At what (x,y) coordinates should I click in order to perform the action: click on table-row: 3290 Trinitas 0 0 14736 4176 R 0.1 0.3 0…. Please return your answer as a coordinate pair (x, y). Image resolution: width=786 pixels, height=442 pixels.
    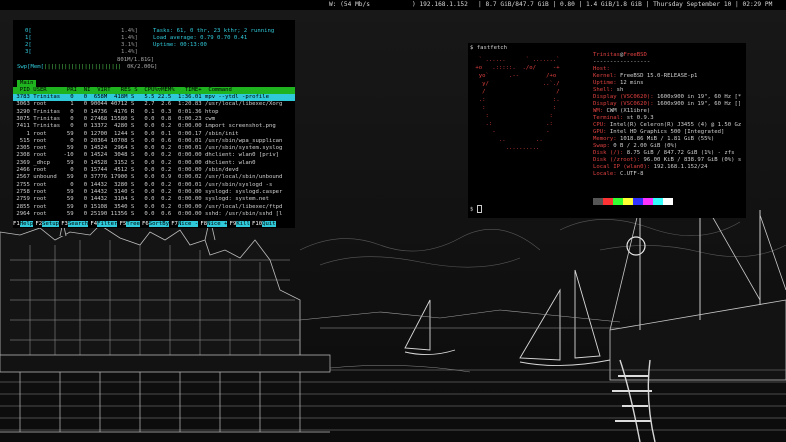
    Looking at the image, I should click on (115, 112).